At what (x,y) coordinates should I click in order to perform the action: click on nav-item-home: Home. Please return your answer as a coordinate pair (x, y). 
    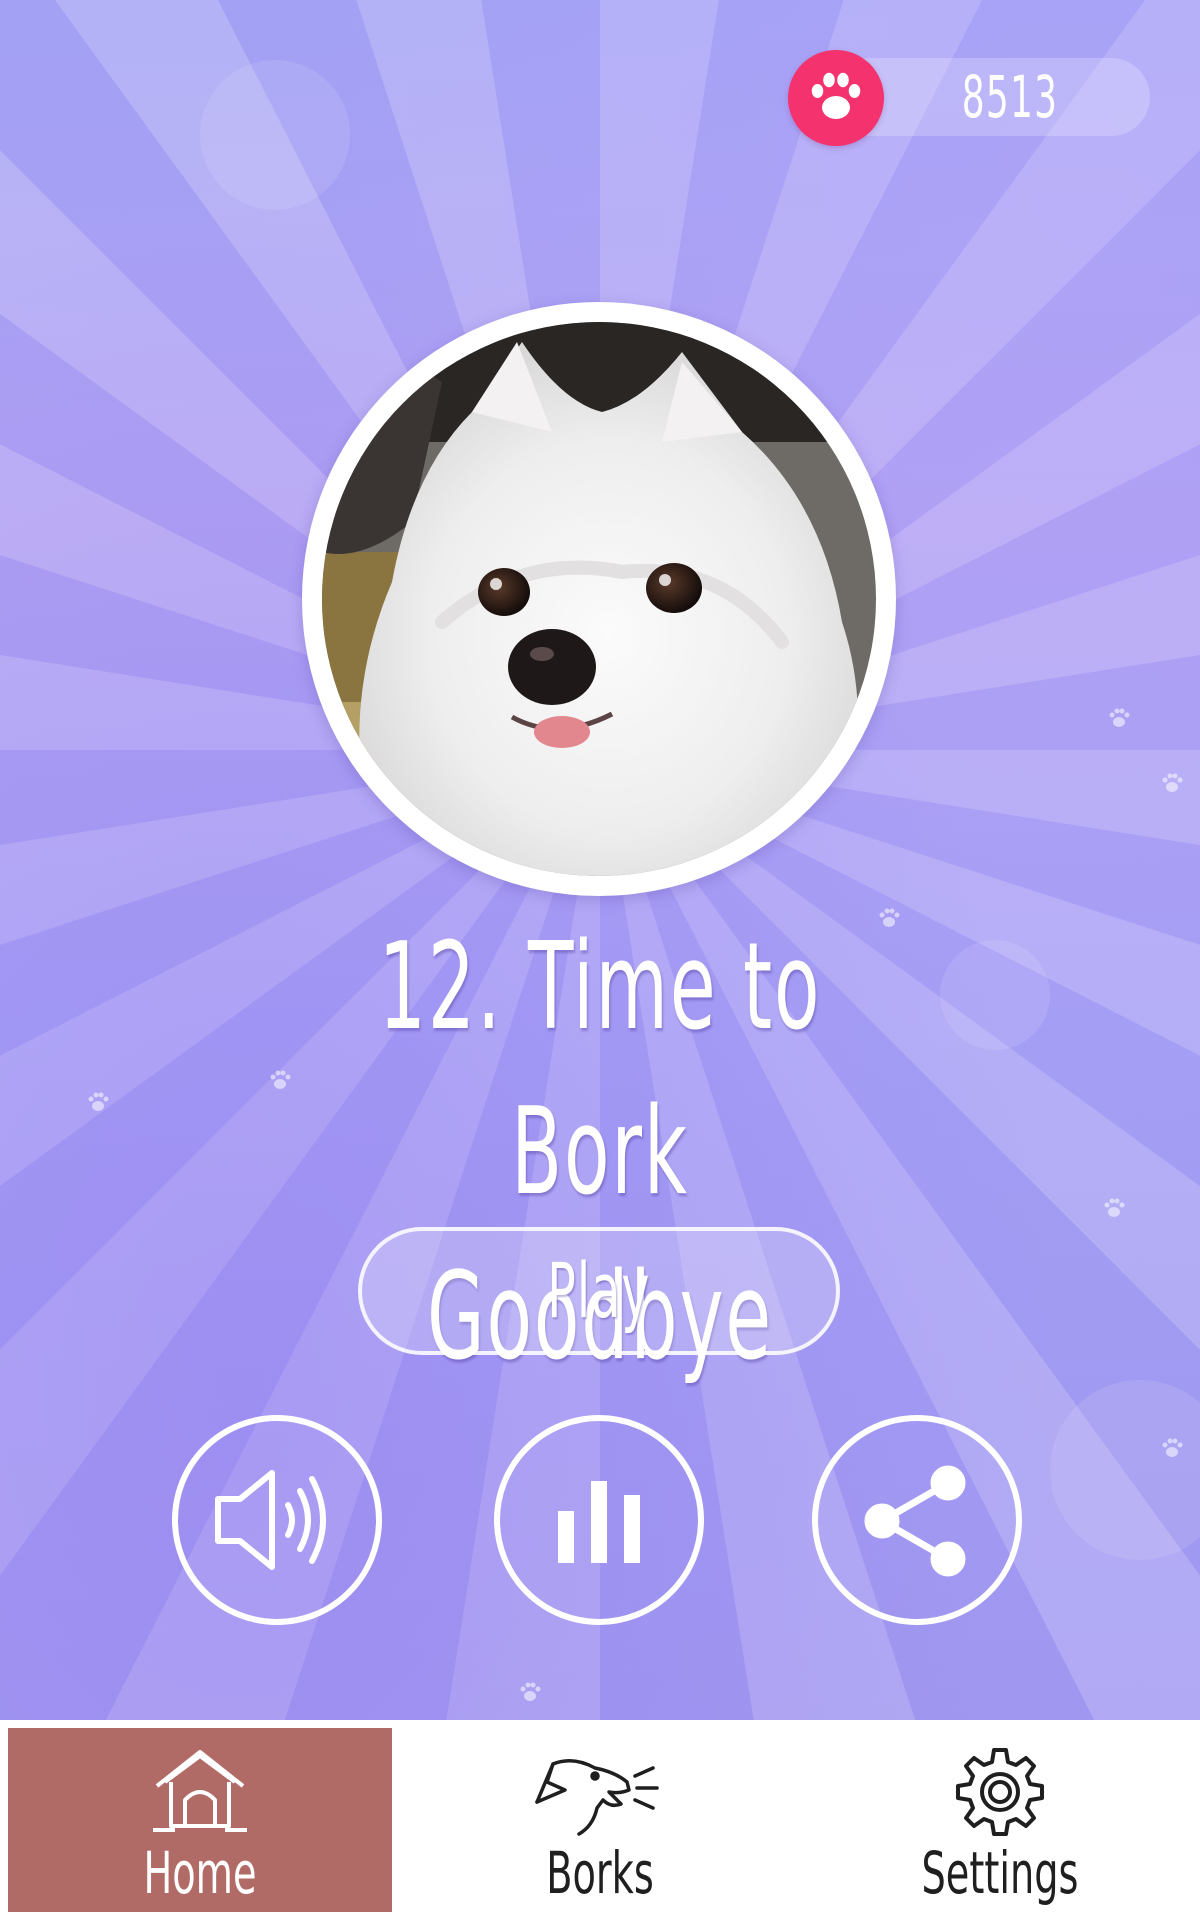
    Looking at the image, I should click on (200, 1820).